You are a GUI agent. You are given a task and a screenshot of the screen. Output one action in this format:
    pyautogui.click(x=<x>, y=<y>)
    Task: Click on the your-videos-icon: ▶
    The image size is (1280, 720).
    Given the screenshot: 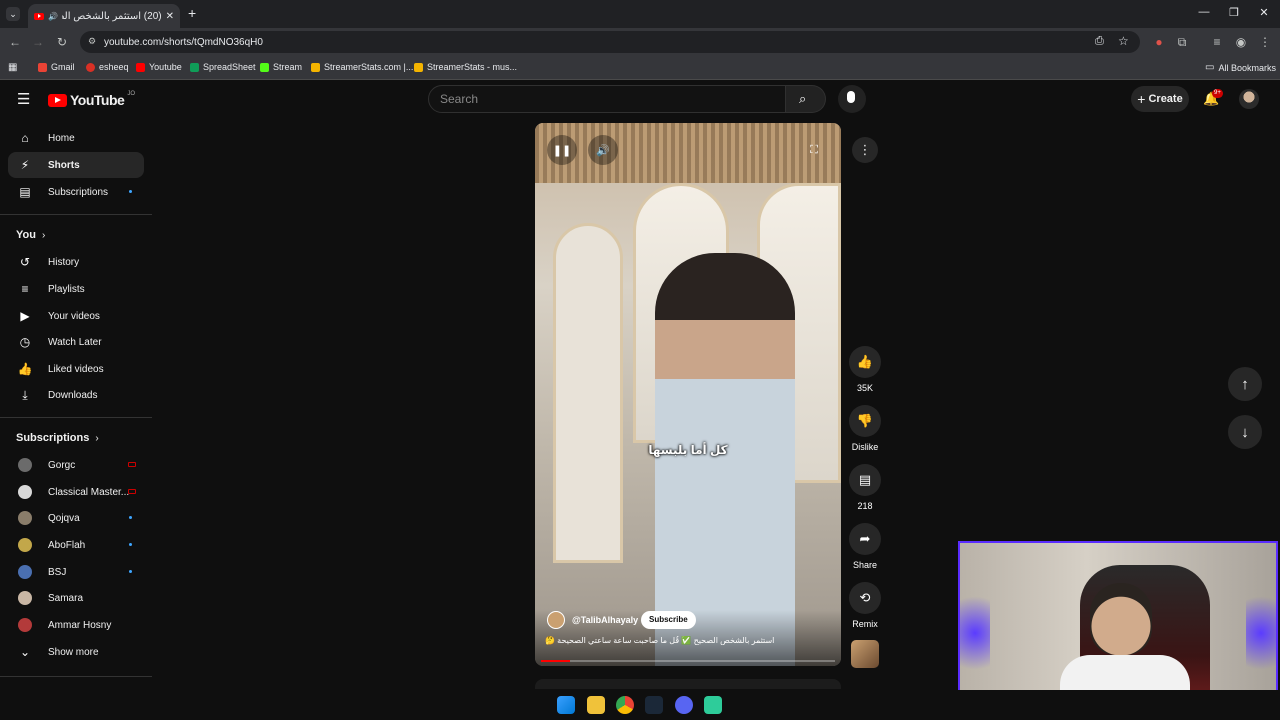 What is the action you would take?
    pyautogui.click(x=25, y=316)
    